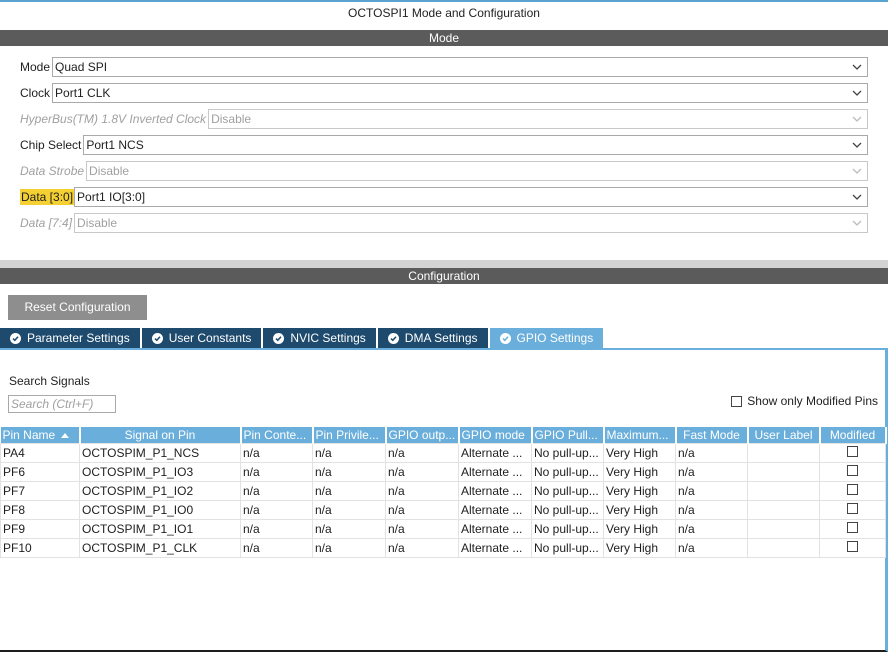 The width and height of the screenshot is (888, 652). I want to click on data-strobe-value: Disable, so click(109, 171).